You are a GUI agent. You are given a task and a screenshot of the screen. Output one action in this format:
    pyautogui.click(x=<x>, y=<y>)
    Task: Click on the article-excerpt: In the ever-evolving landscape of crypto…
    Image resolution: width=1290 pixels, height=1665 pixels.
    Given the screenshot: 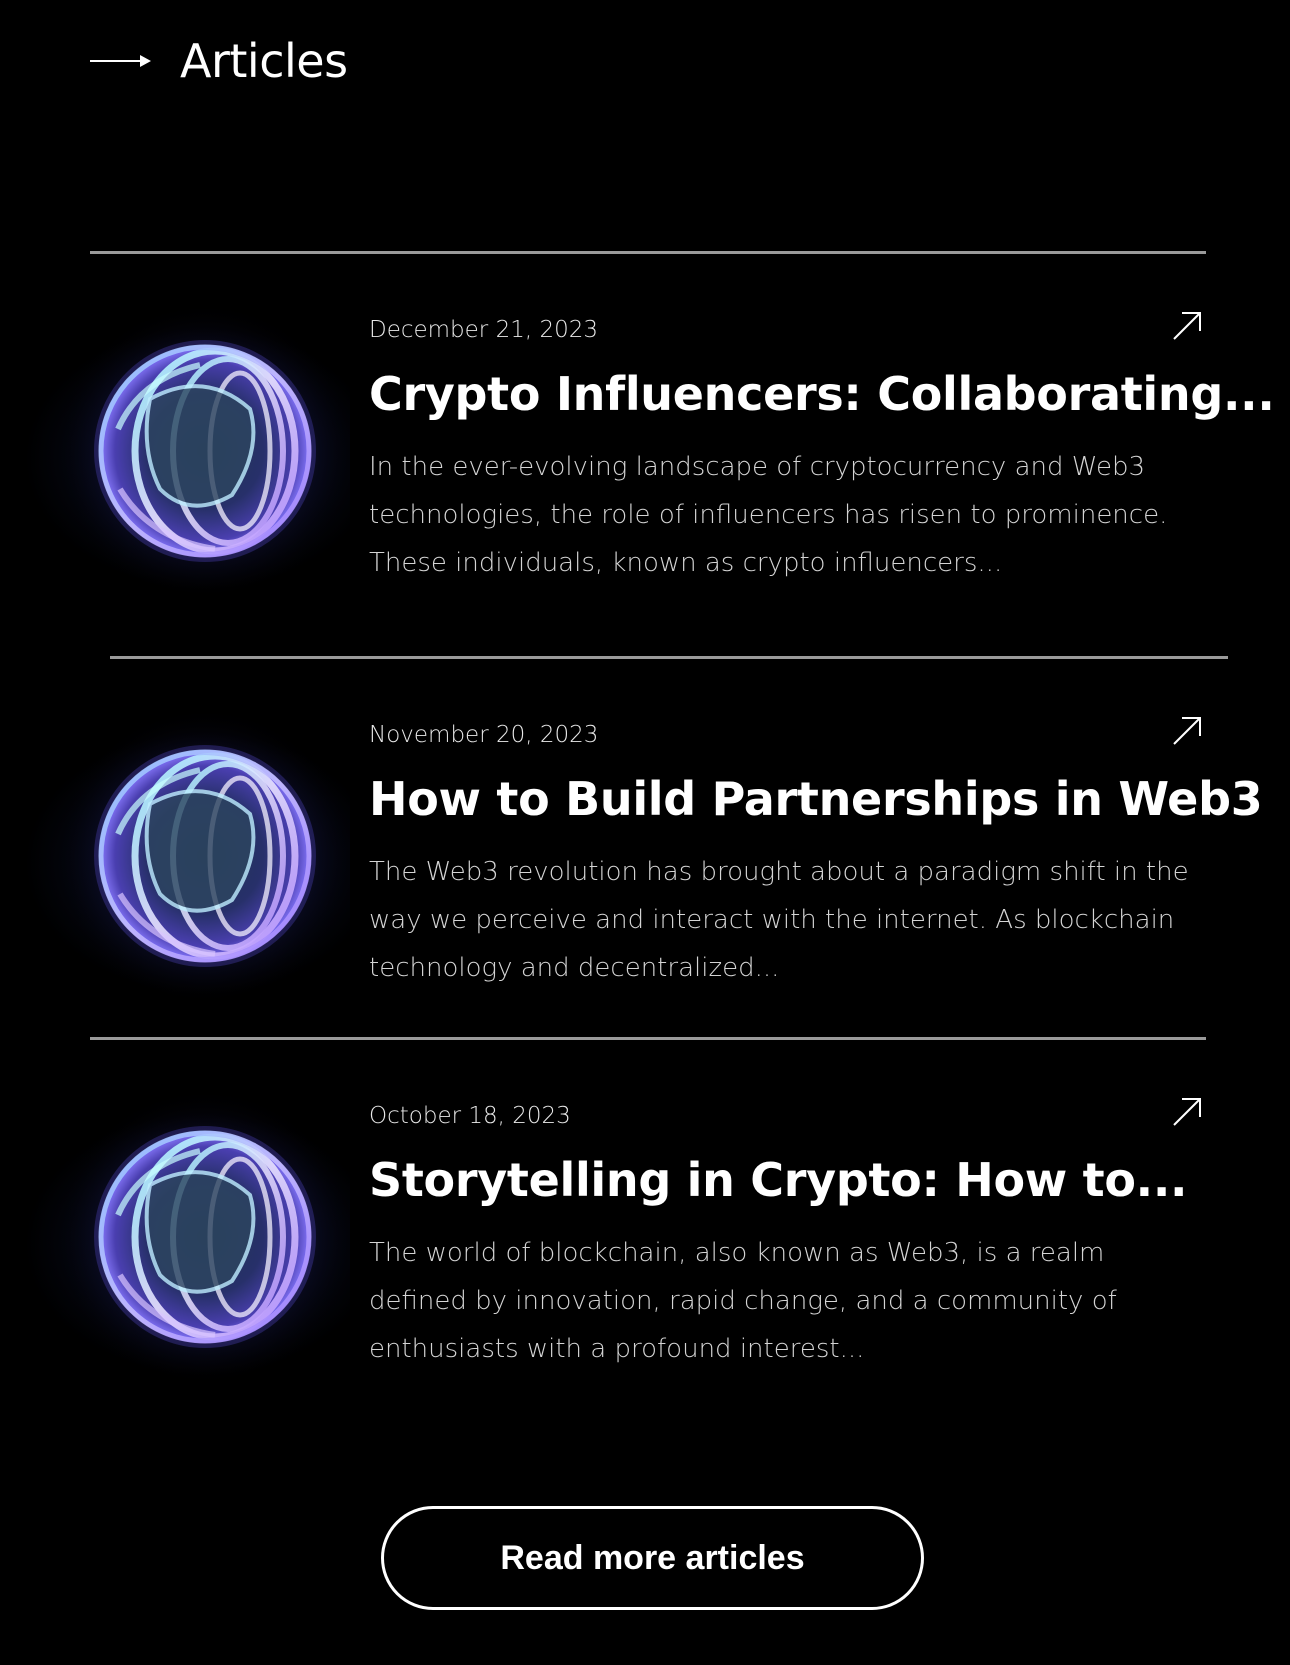 What is the action you would take?
    pyautogui.click(x=768, y=515)
    